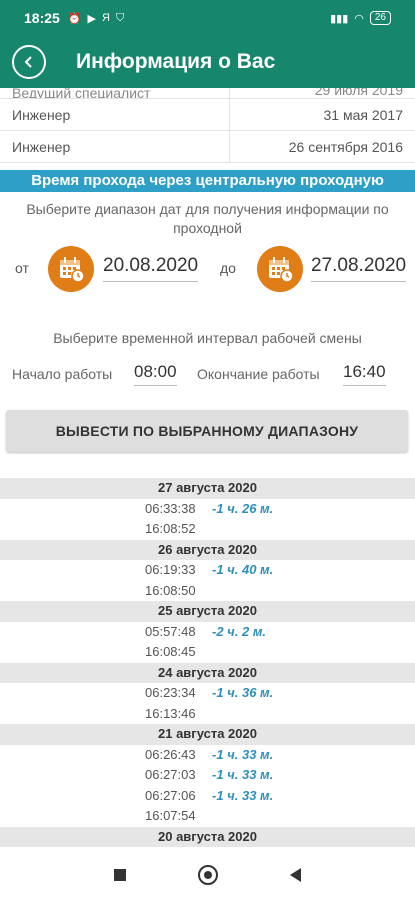 This screenshot has height=900, width=415. Describe the element at coordinates (170, 774) in the screenshot. I see `entry-time: 06:27:03` at that location.